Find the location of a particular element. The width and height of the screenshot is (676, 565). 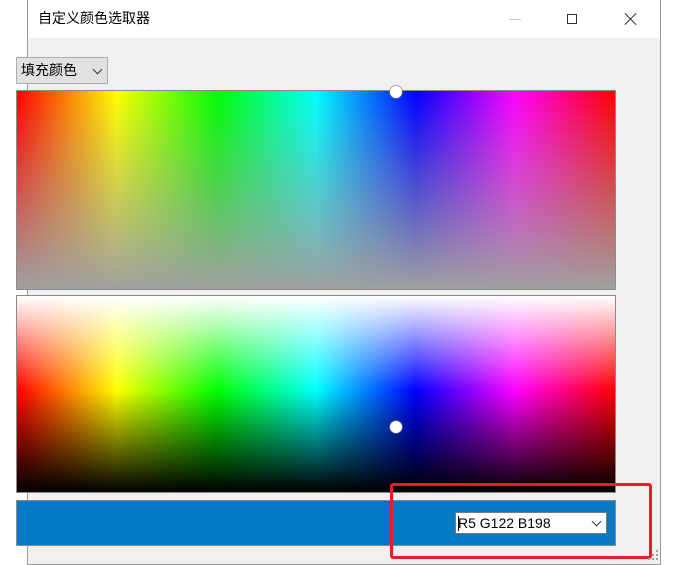

hue-saturation-marker is located at coordinates (396, 92).